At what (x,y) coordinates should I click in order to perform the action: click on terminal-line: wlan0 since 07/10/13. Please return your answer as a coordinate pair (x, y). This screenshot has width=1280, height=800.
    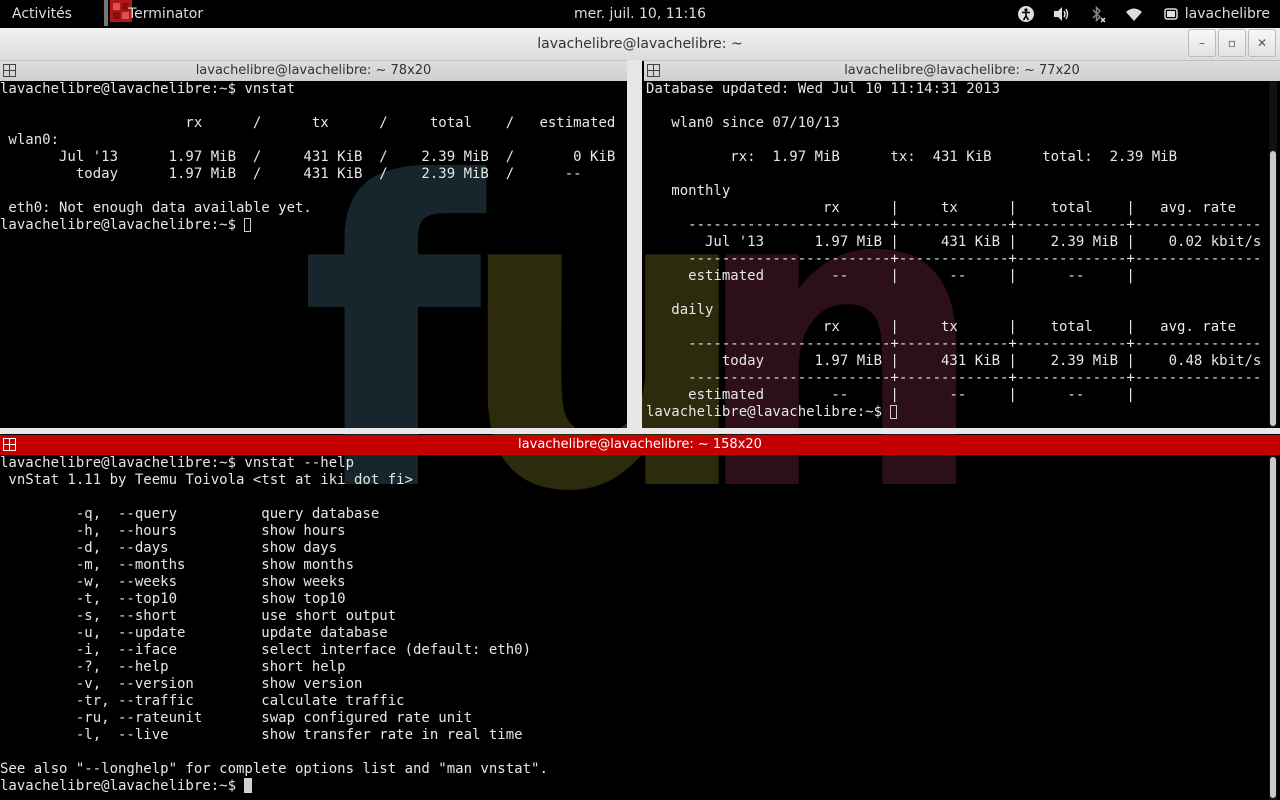
    Looking at the image, I should click on (743, 123).